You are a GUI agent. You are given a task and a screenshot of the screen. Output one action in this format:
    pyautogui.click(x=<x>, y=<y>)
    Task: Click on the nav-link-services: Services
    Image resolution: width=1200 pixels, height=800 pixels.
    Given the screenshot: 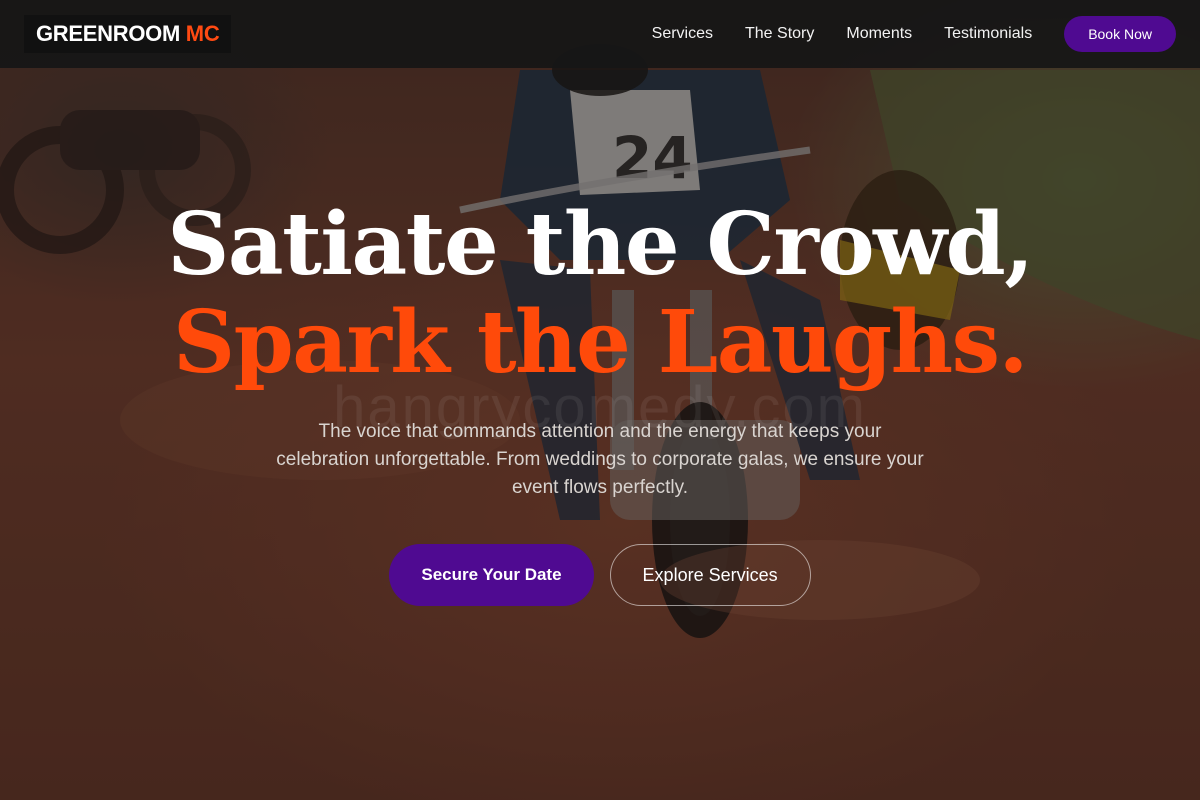 What is the action you would take?
    pyautogui.click(x=682, y=34)
    